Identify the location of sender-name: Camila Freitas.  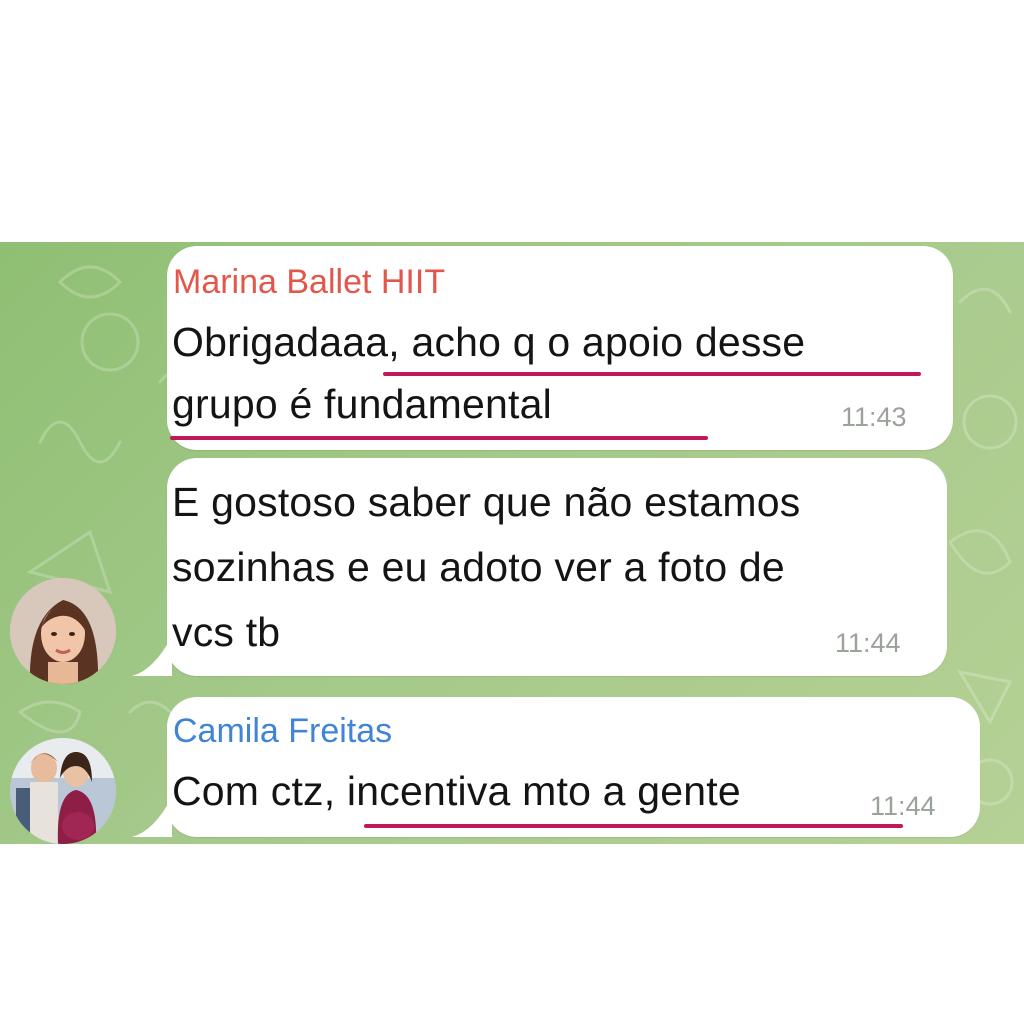
(282, 731).